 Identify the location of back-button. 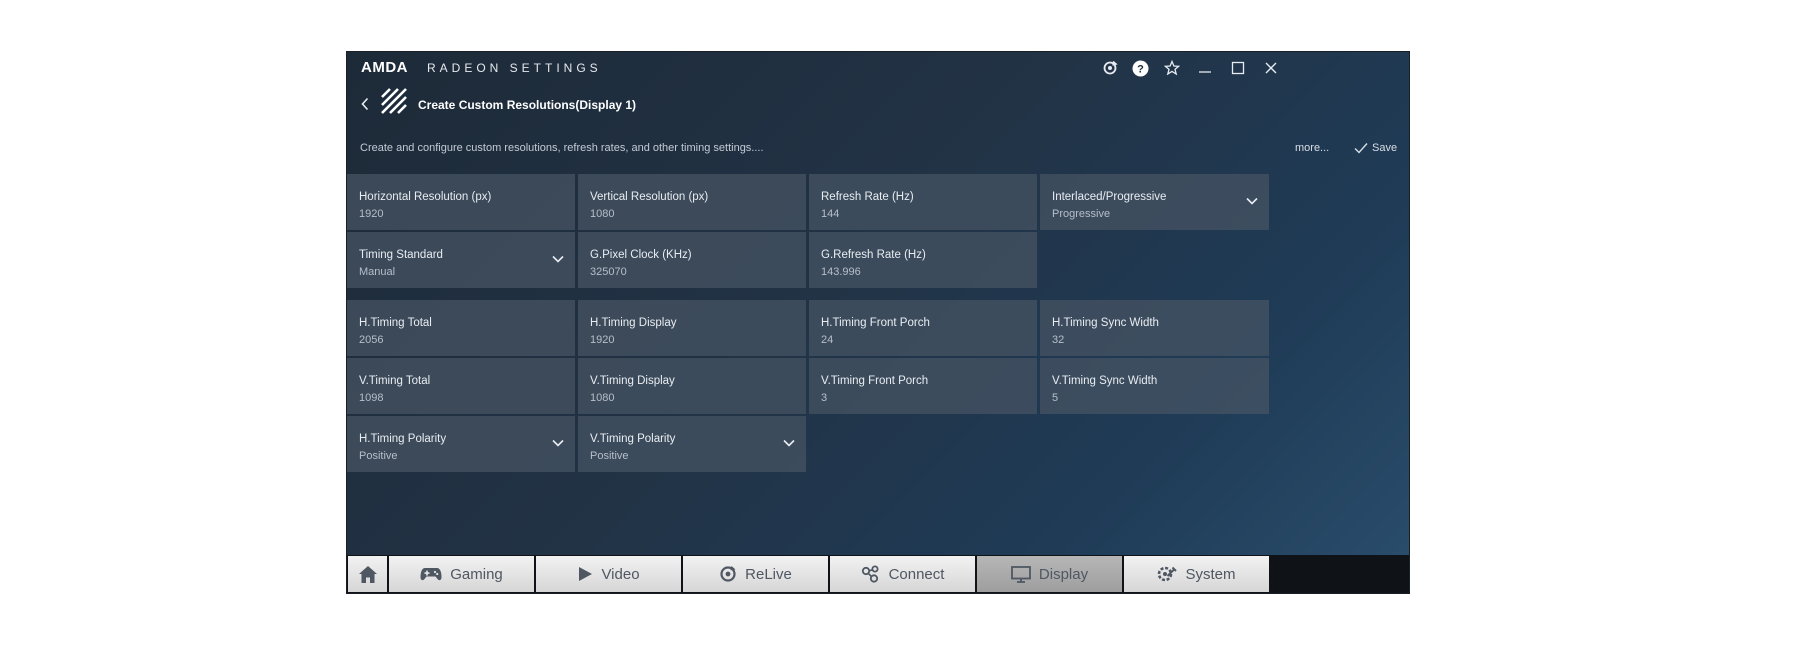
(365, 104).